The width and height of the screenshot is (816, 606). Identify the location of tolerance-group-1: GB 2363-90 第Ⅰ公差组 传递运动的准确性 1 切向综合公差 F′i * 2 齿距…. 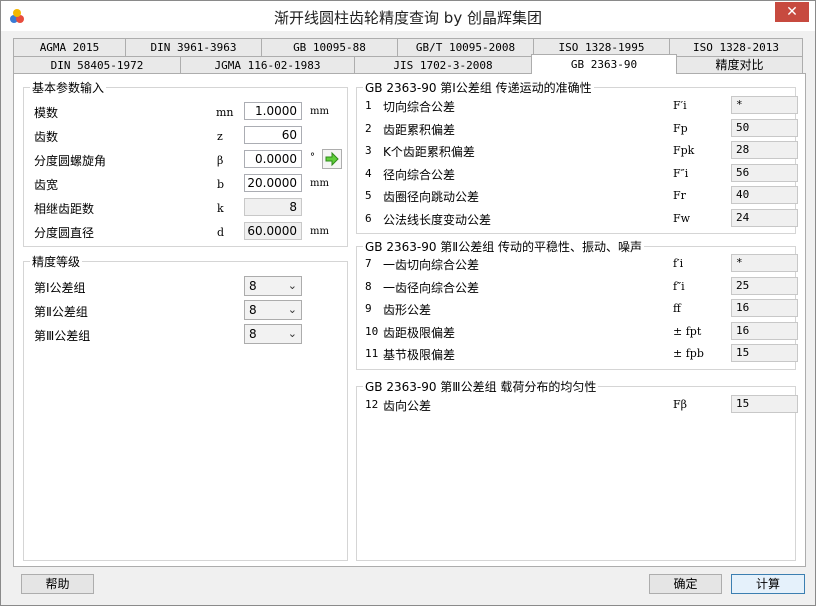
(577, 156).